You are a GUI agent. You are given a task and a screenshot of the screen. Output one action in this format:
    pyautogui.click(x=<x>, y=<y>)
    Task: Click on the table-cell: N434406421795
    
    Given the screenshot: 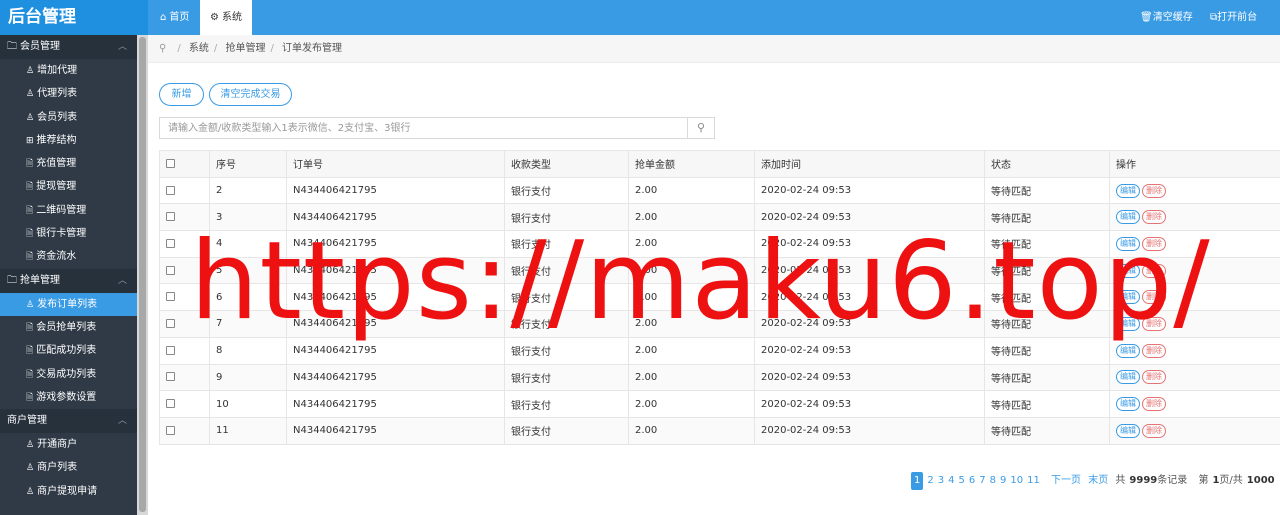 What is the action you would take?
    pyautogui.click(x=395, y=190)
    